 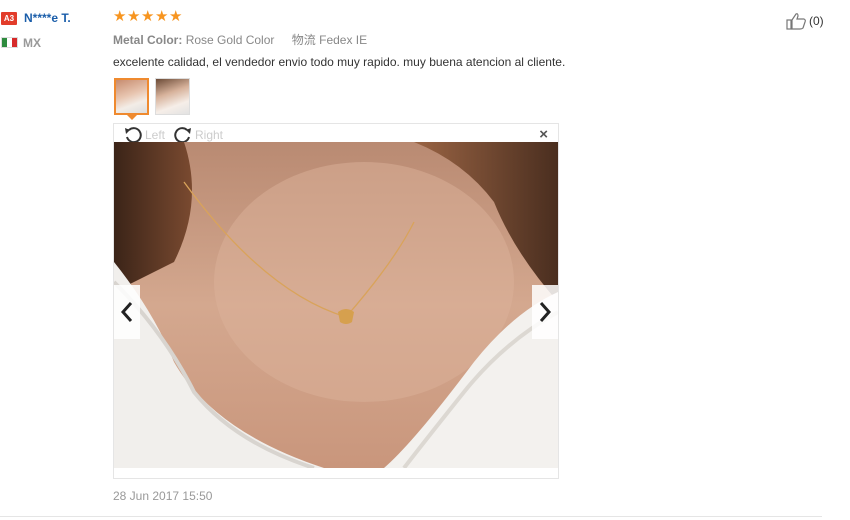 I want to click on previous-photo-button, so click(x=127, y=312).